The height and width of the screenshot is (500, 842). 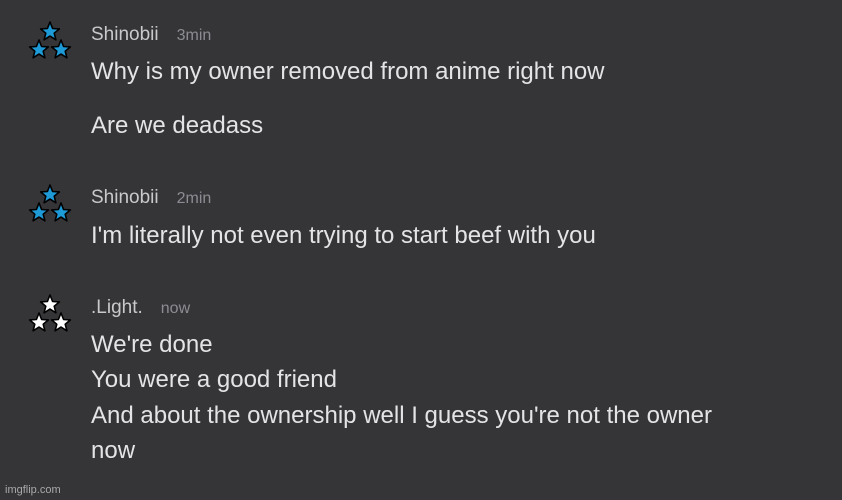 I want to click on message-text: You were a good friend, so click(x=214, y=379).